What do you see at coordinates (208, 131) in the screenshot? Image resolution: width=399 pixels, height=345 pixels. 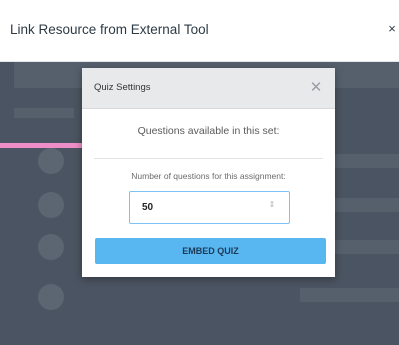 I see `questions-available-text: Questions available in this set:` at bounding box center [208, 131].